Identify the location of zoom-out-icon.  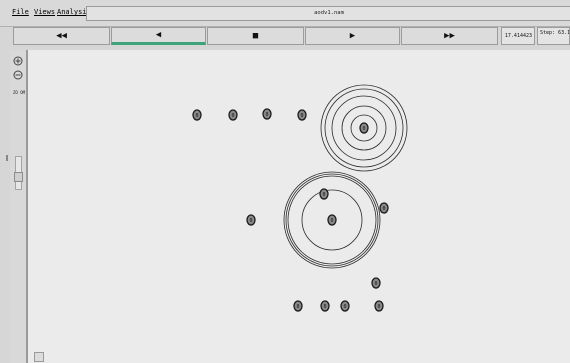
(18, 75).